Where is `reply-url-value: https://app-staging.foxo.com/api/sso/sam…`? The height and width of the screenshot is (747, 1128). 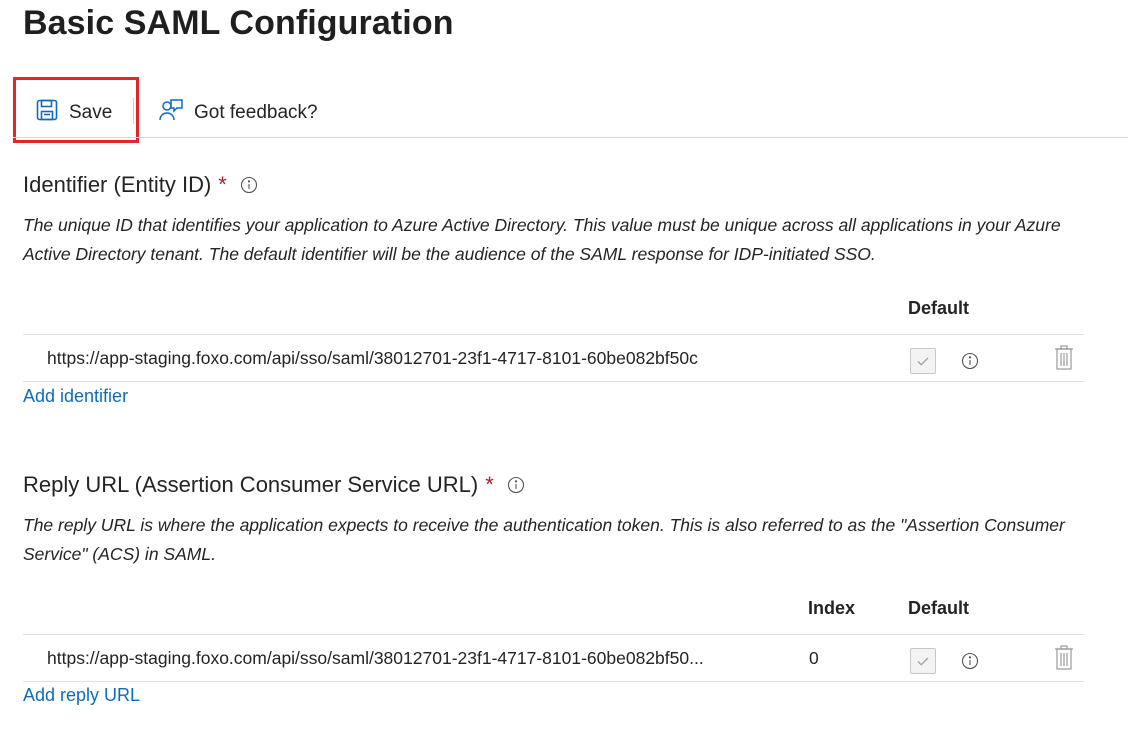
reply-url-value: https://app-staging.foxo.com/api/sso/sam… is located at coordinates (375, 658).